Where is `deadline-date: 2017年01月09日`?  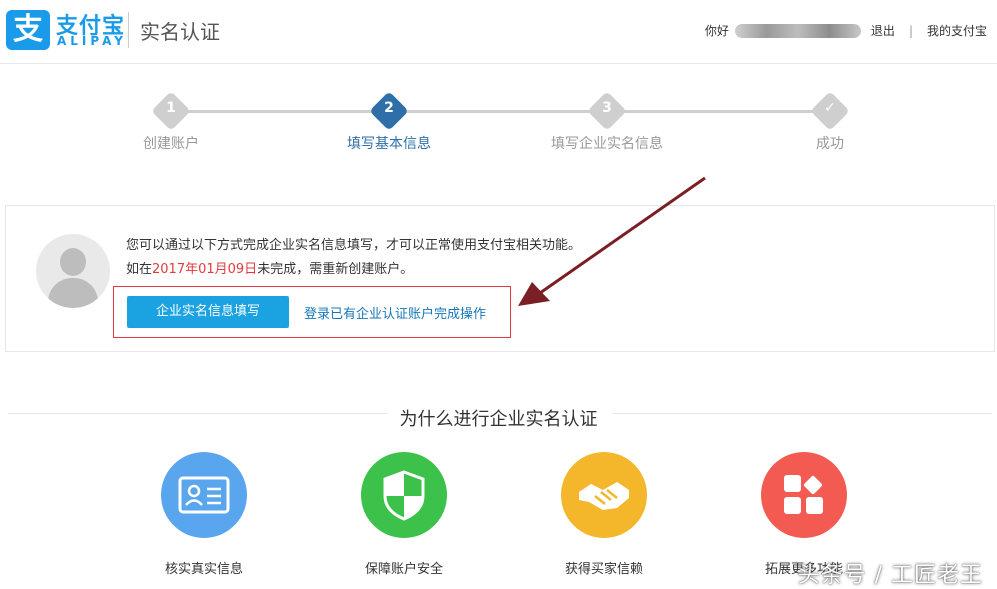 deadline-date: 2017年01月09日 is located at coordinates (205, 269).